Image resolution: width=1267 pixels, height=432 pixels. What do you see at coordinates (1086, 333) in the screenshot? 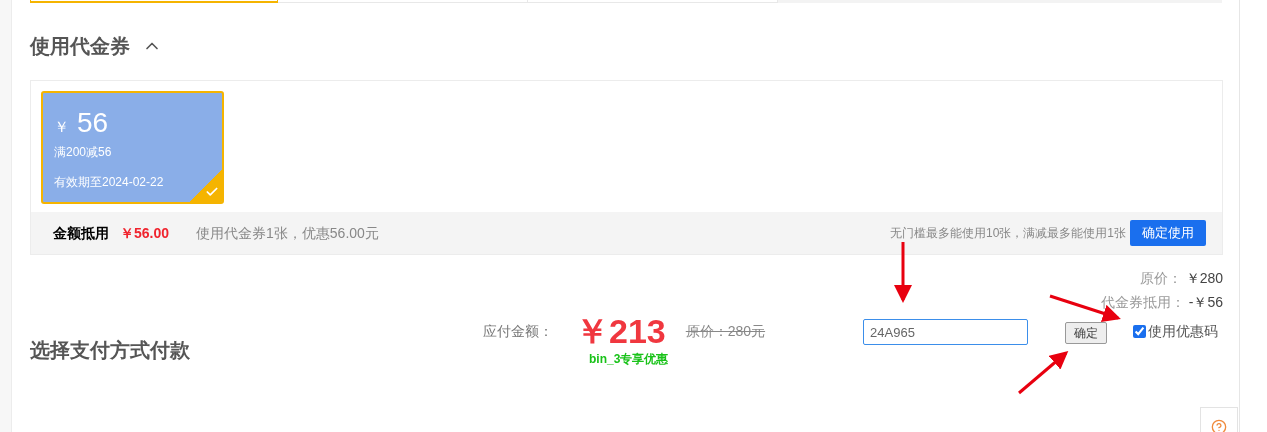
I see `apply-button: 确定` at bounding box center [1086, 333].